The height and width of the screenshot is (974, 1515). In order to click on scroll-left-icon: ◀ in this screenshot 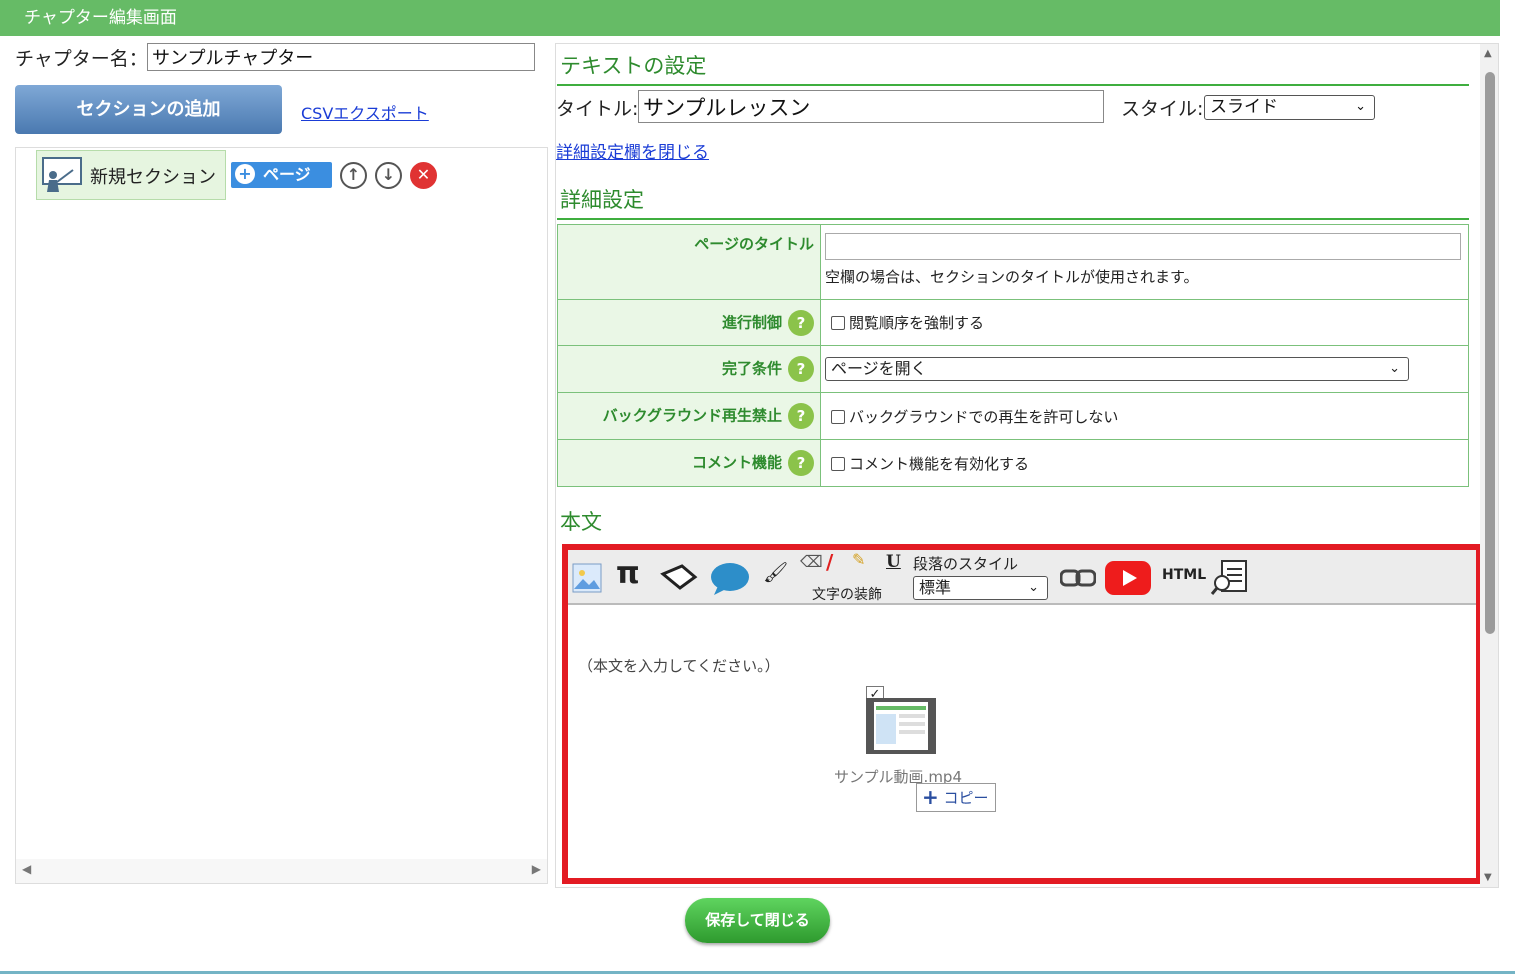, I will do `click(26, 869)`.